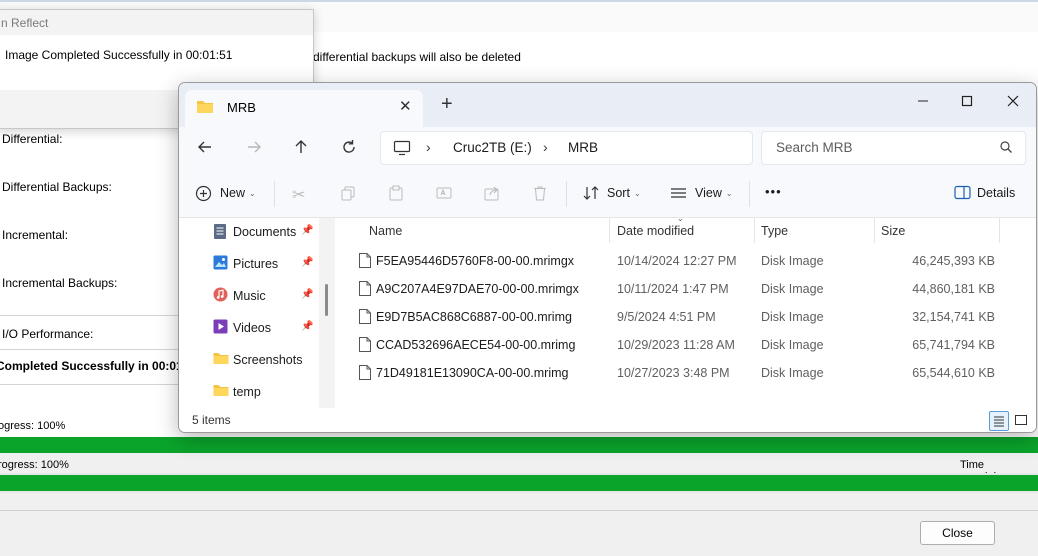 The width and height of the screenshot is (1038, 556). Describe the element at coordinates (447, 104) in the screenshot. I see `new-tab-icon: +` at that location.